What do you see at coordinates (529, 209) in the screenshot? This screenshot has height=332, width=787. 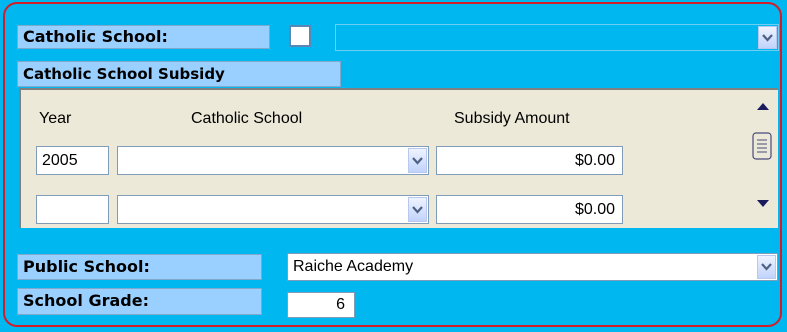 I see `row2-amount-input: $0.00` at bounding box center [529, 209].